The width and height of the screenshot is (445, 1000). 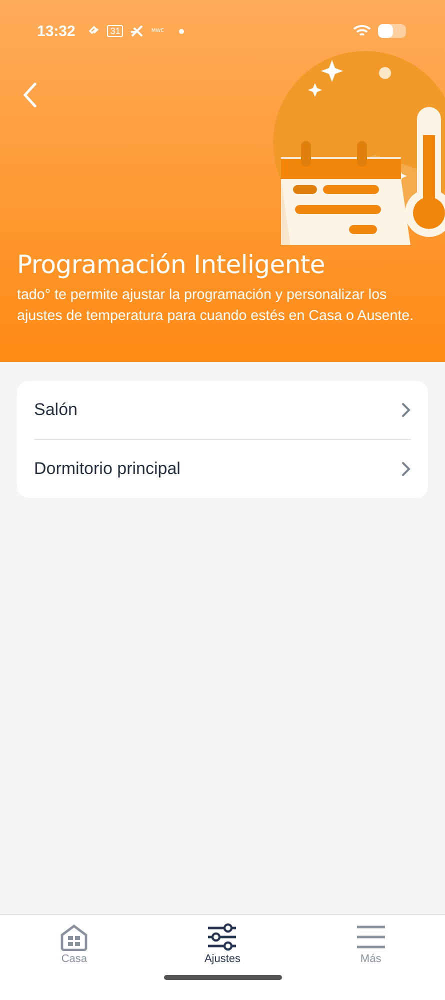 I want to click on battery-icon, so click(x=393, y=31).